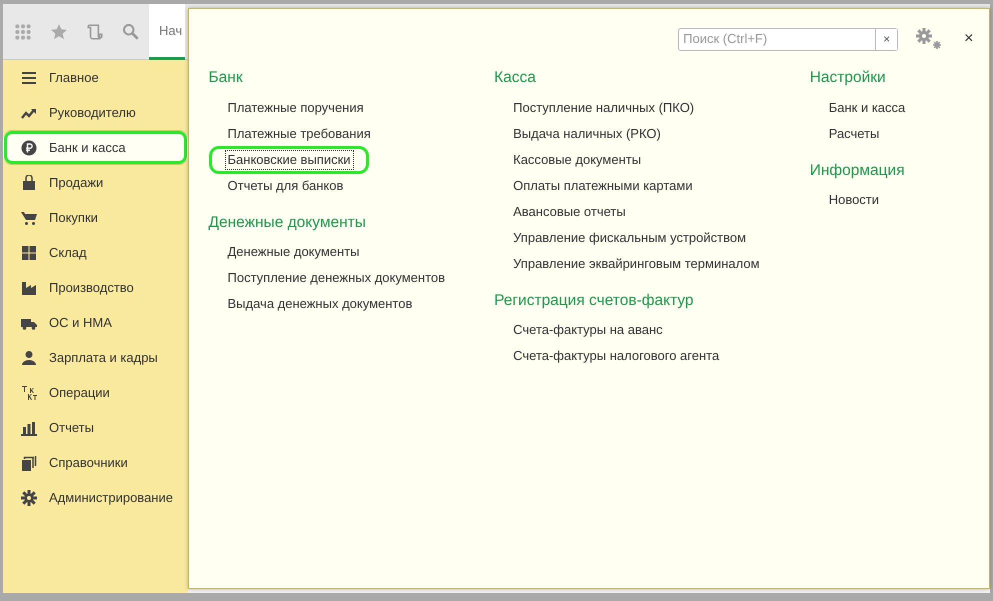 The image size is (993, 601). Describe the element at coordinates (969, 39) in the screenshot. I see `close-button: ×` at that location.